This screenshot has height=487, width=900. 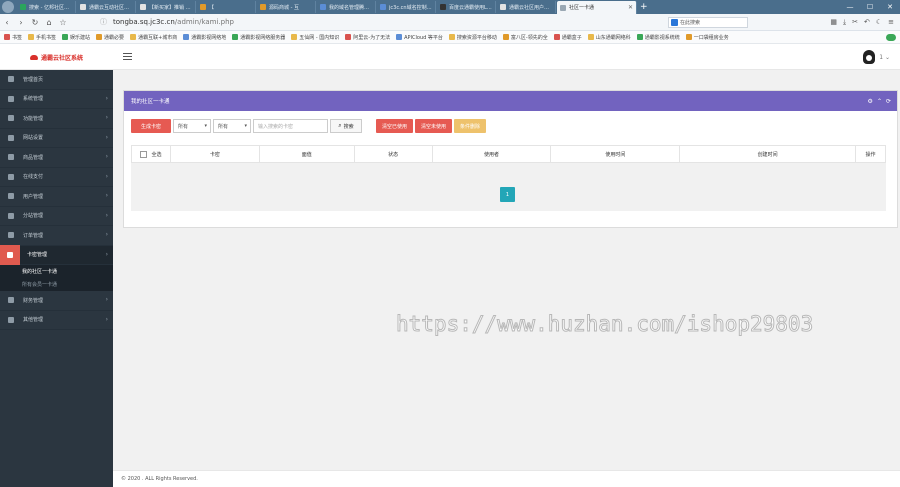 What do you see at coordinates (258, 37) in the screenshot?
I see `bookmark-item: 通霸影视网络服务器` at bounding box center [258, 37].